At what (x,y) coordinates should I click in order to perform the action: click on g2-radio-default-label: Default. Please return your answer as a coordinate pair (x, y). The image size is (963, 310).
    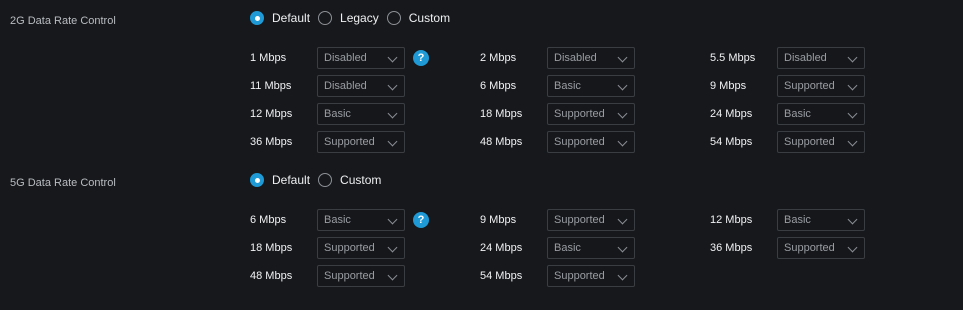
    Looking at the image, I should click on (291, 18).